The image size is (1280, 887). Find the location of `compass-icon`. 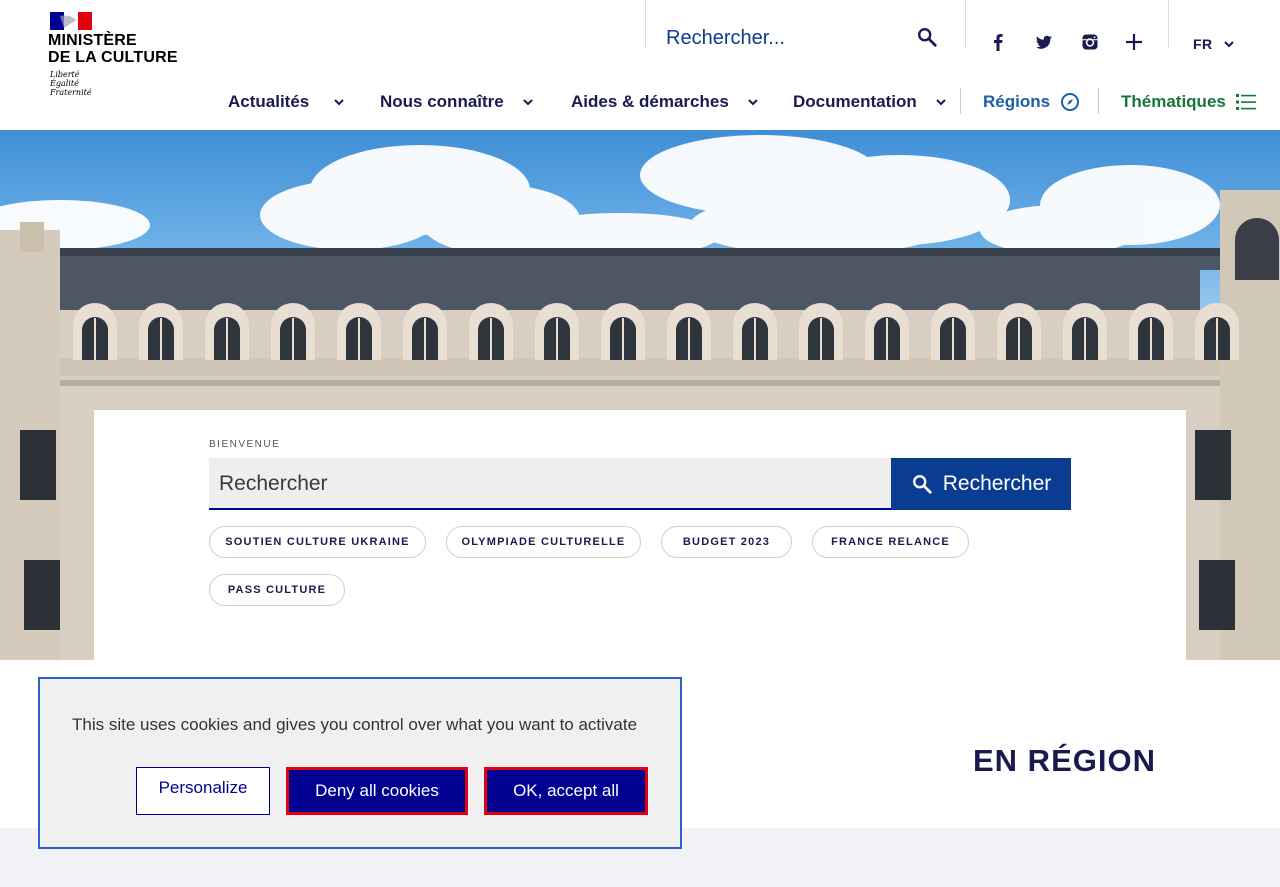

compass-icon is located at coordinates (1070, 102).